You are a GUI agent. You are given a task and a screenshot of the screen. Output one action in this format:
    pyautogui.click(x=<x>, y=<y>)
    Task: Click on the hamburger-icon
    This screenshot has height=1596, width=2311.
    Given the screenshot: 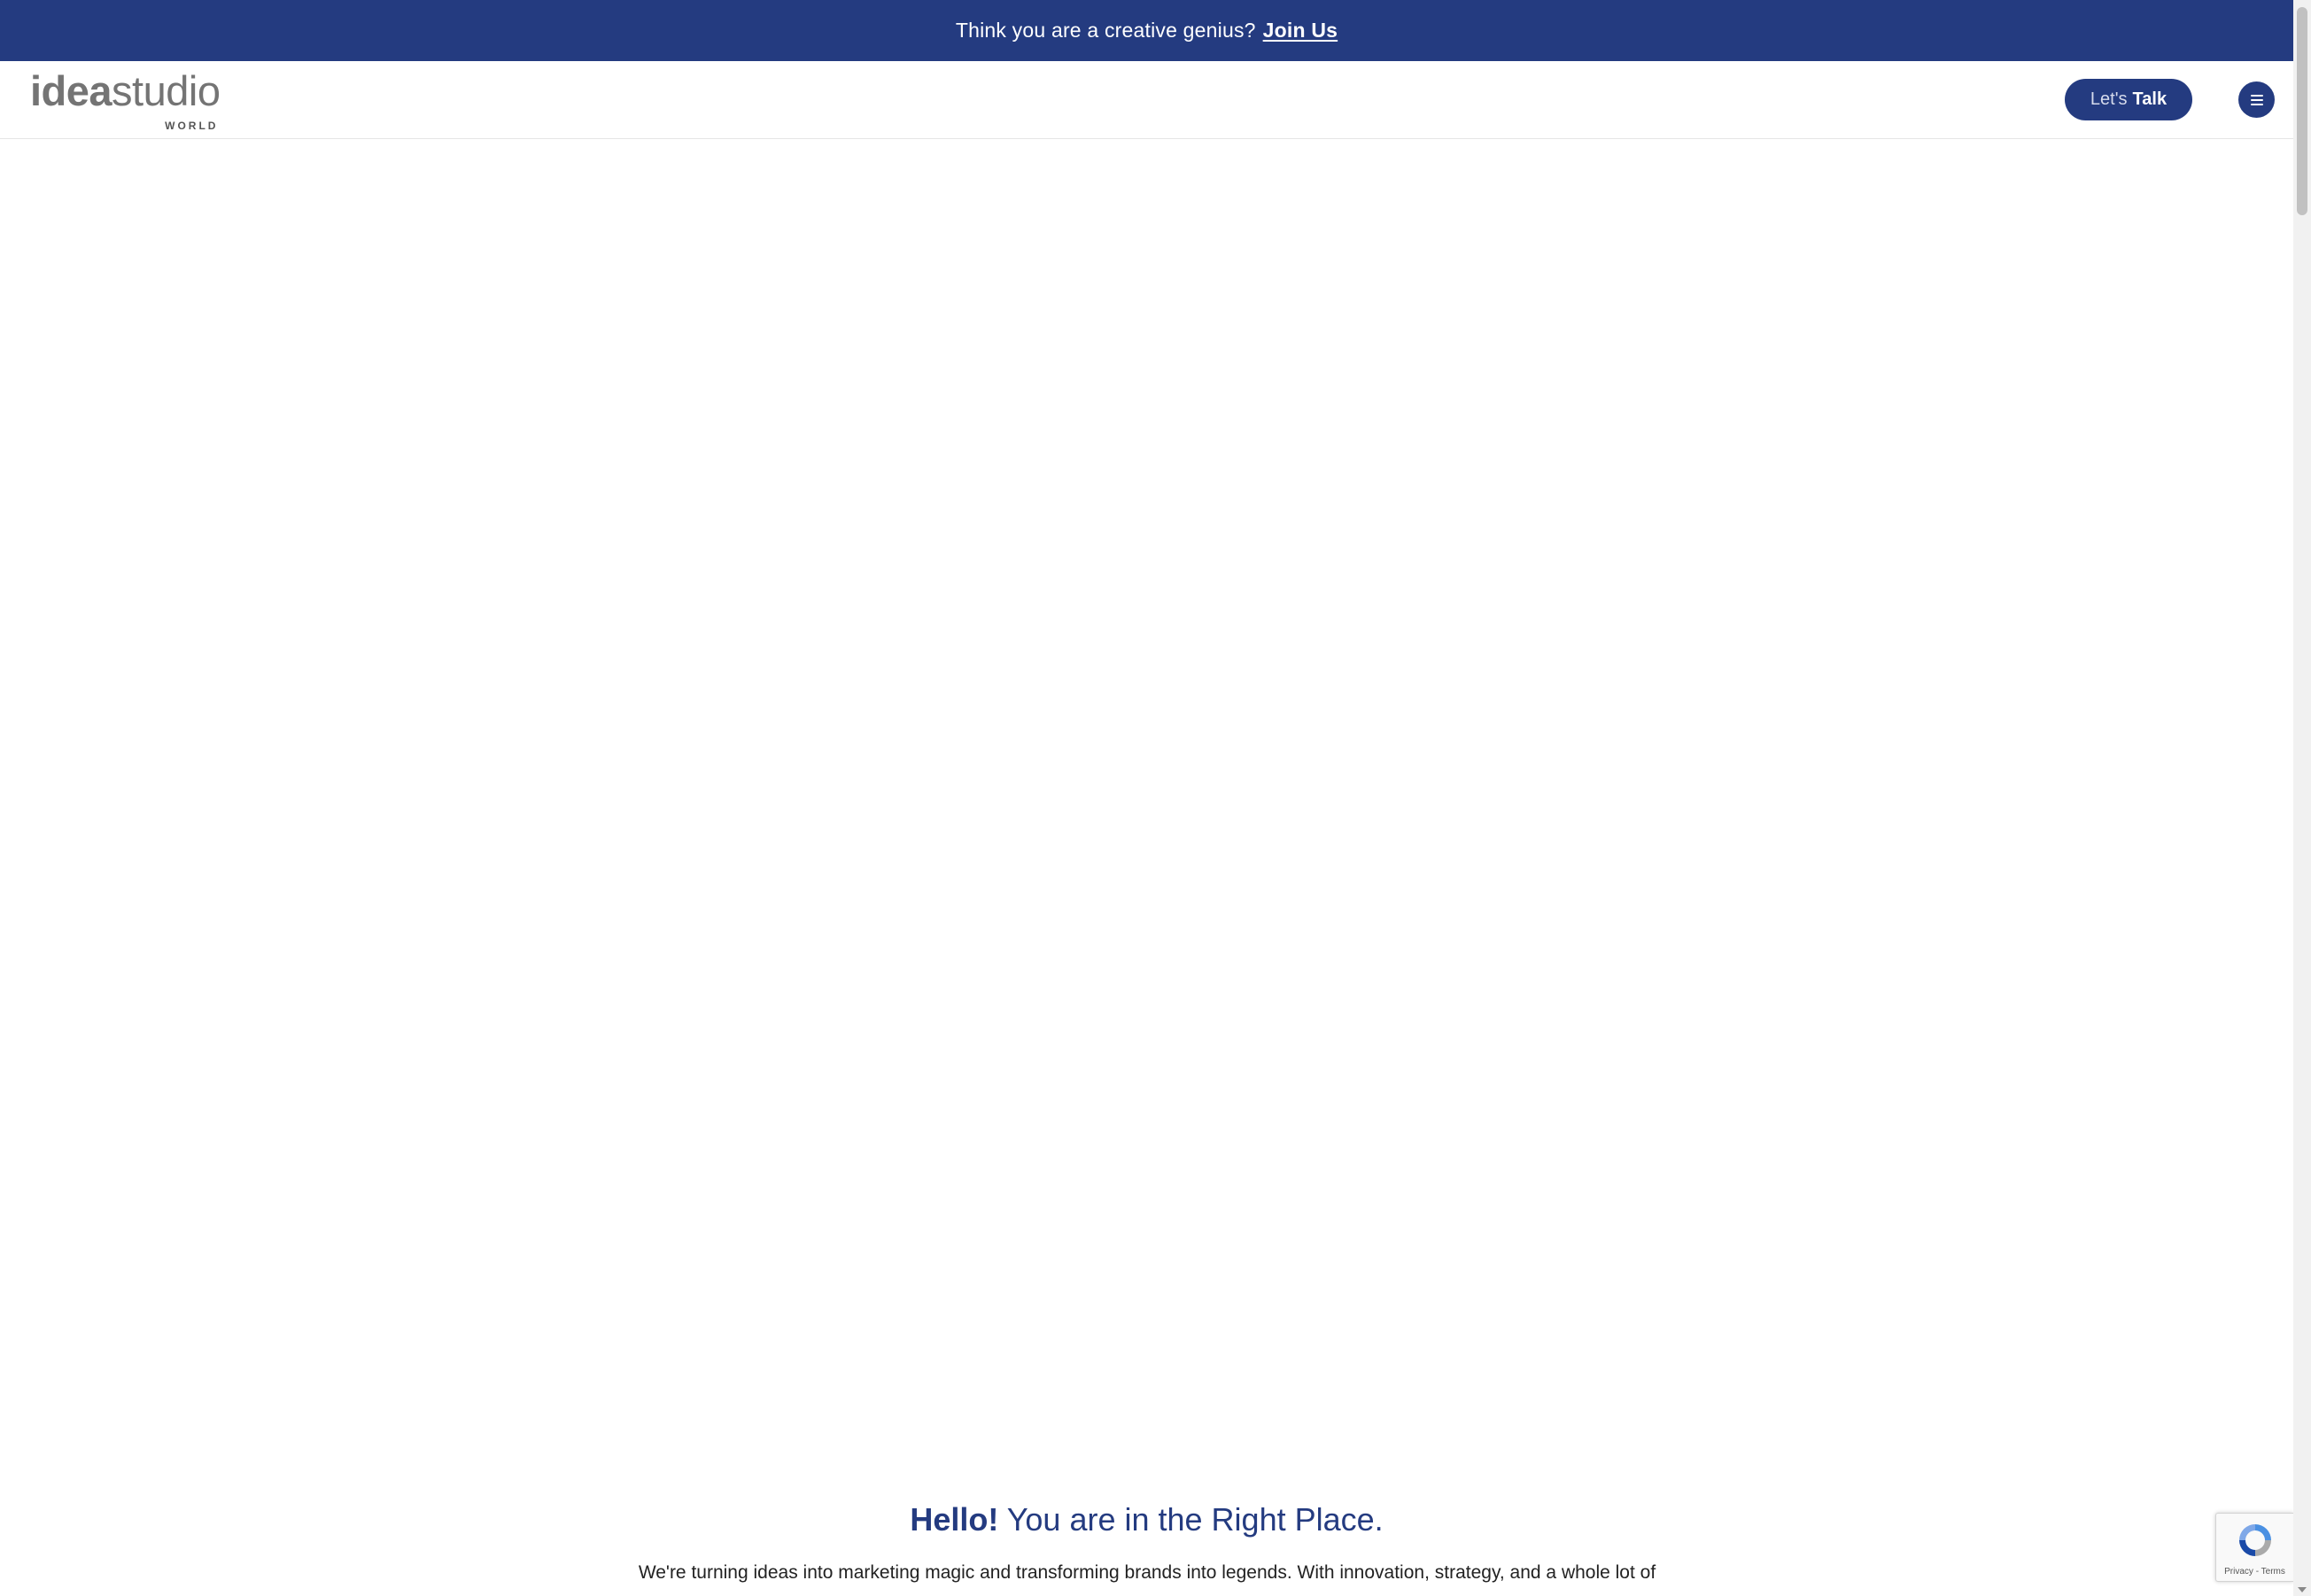 What is the action you would take?
    pyautogui.click(x=2256, y=99)
    